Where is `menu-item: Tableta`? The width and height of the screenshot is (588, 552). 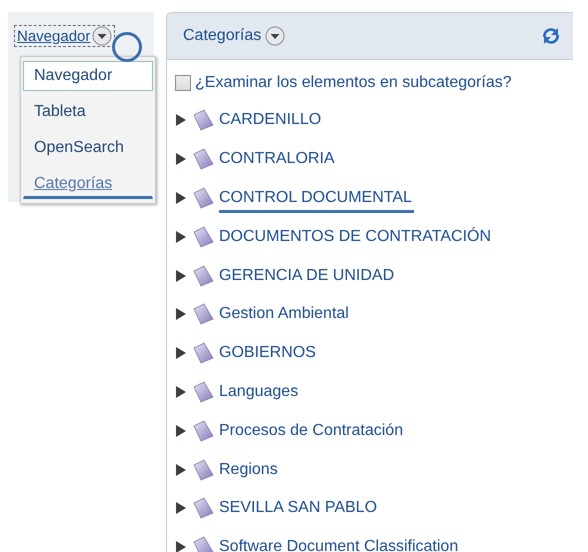 menu-item: Tableta is located at coordinates (88, 112).